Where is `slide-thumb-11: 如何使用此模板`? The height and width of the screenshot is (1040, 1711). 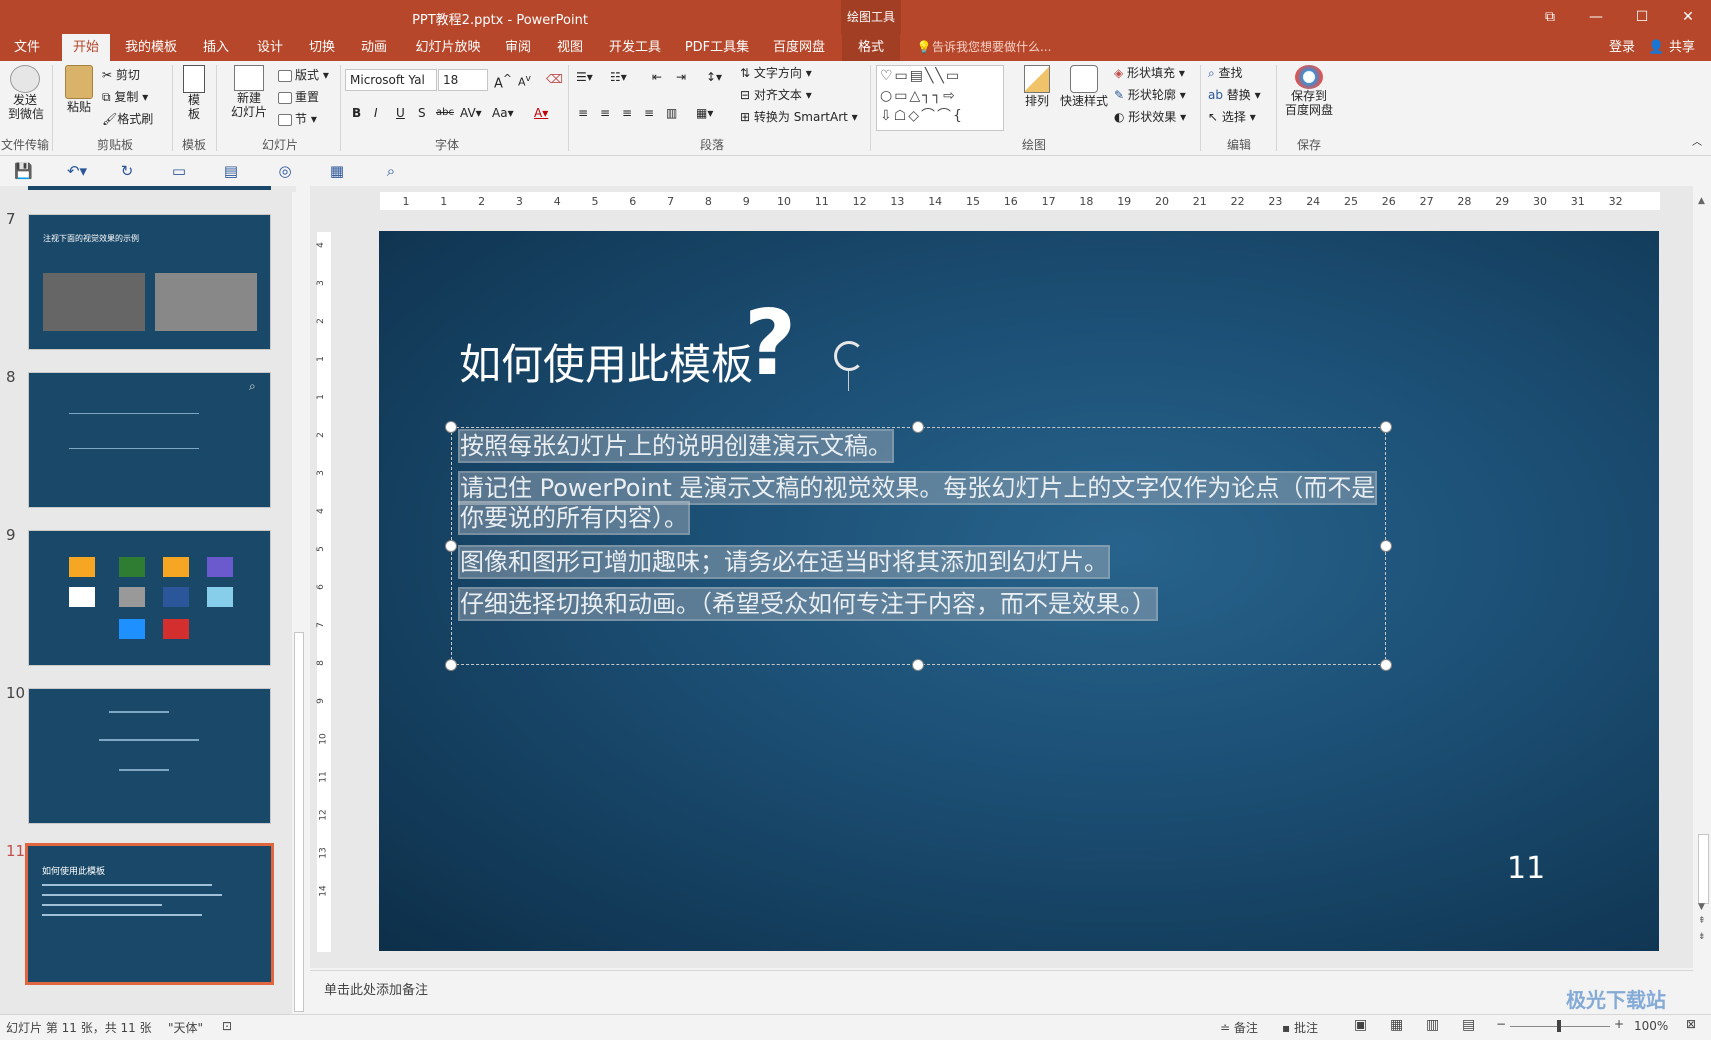 slide-thumb-11: 如何使用此模板 is located at coordinates (149, 914).